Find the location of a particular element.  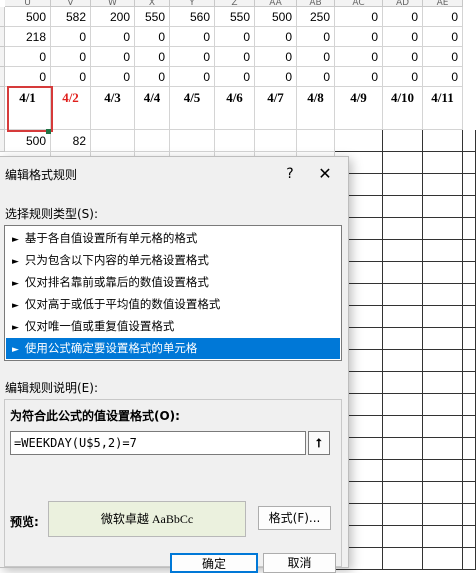

formula-input: =WEEKDAY(U$5,2)=7 is located at coordinates (158, 443).